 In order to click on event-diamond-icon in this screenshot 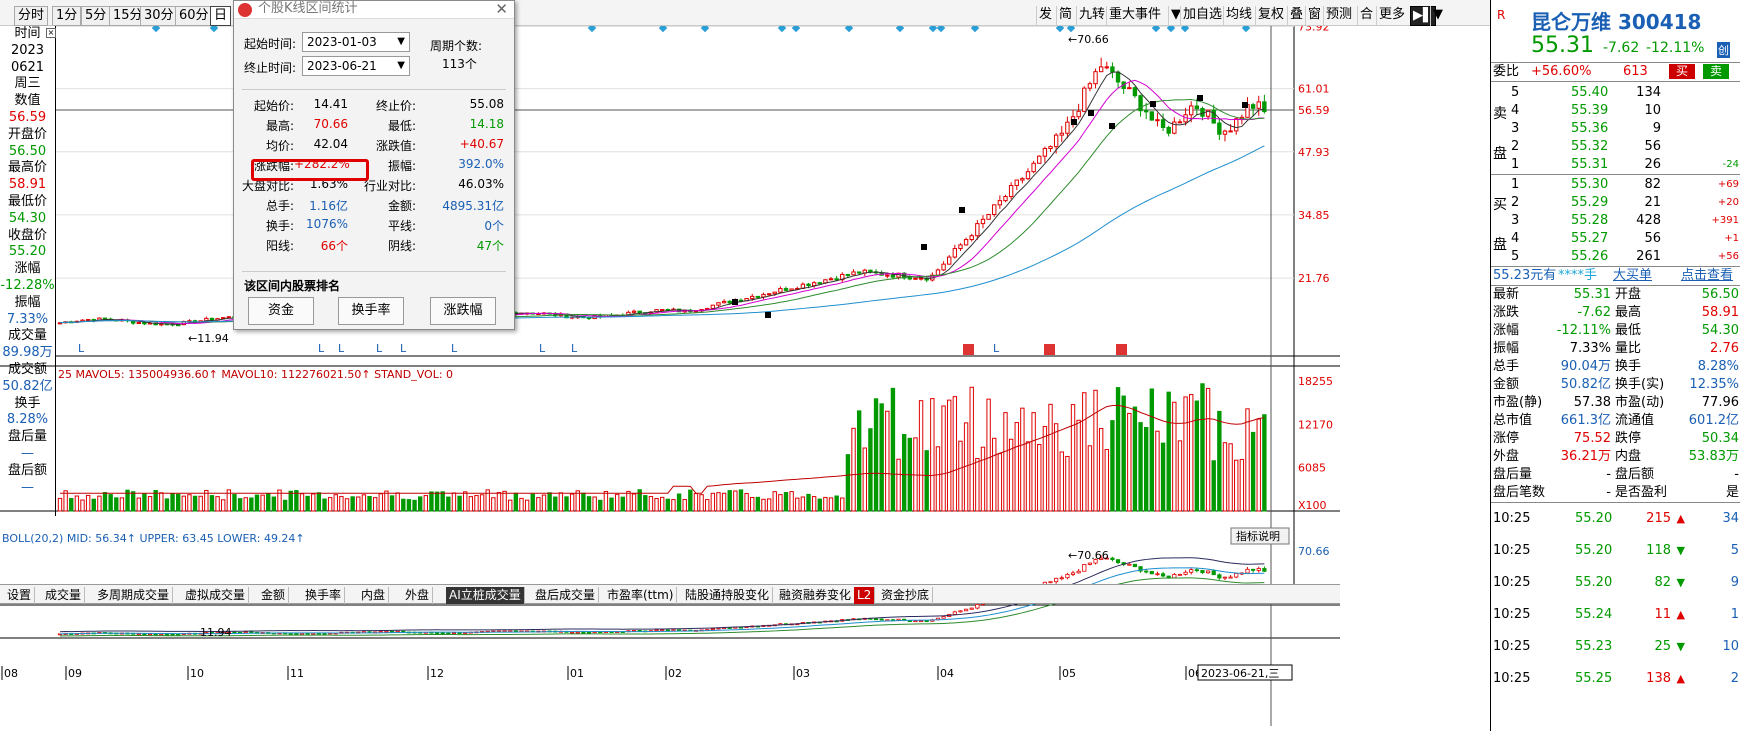, I will do `click(1171, 29)`.